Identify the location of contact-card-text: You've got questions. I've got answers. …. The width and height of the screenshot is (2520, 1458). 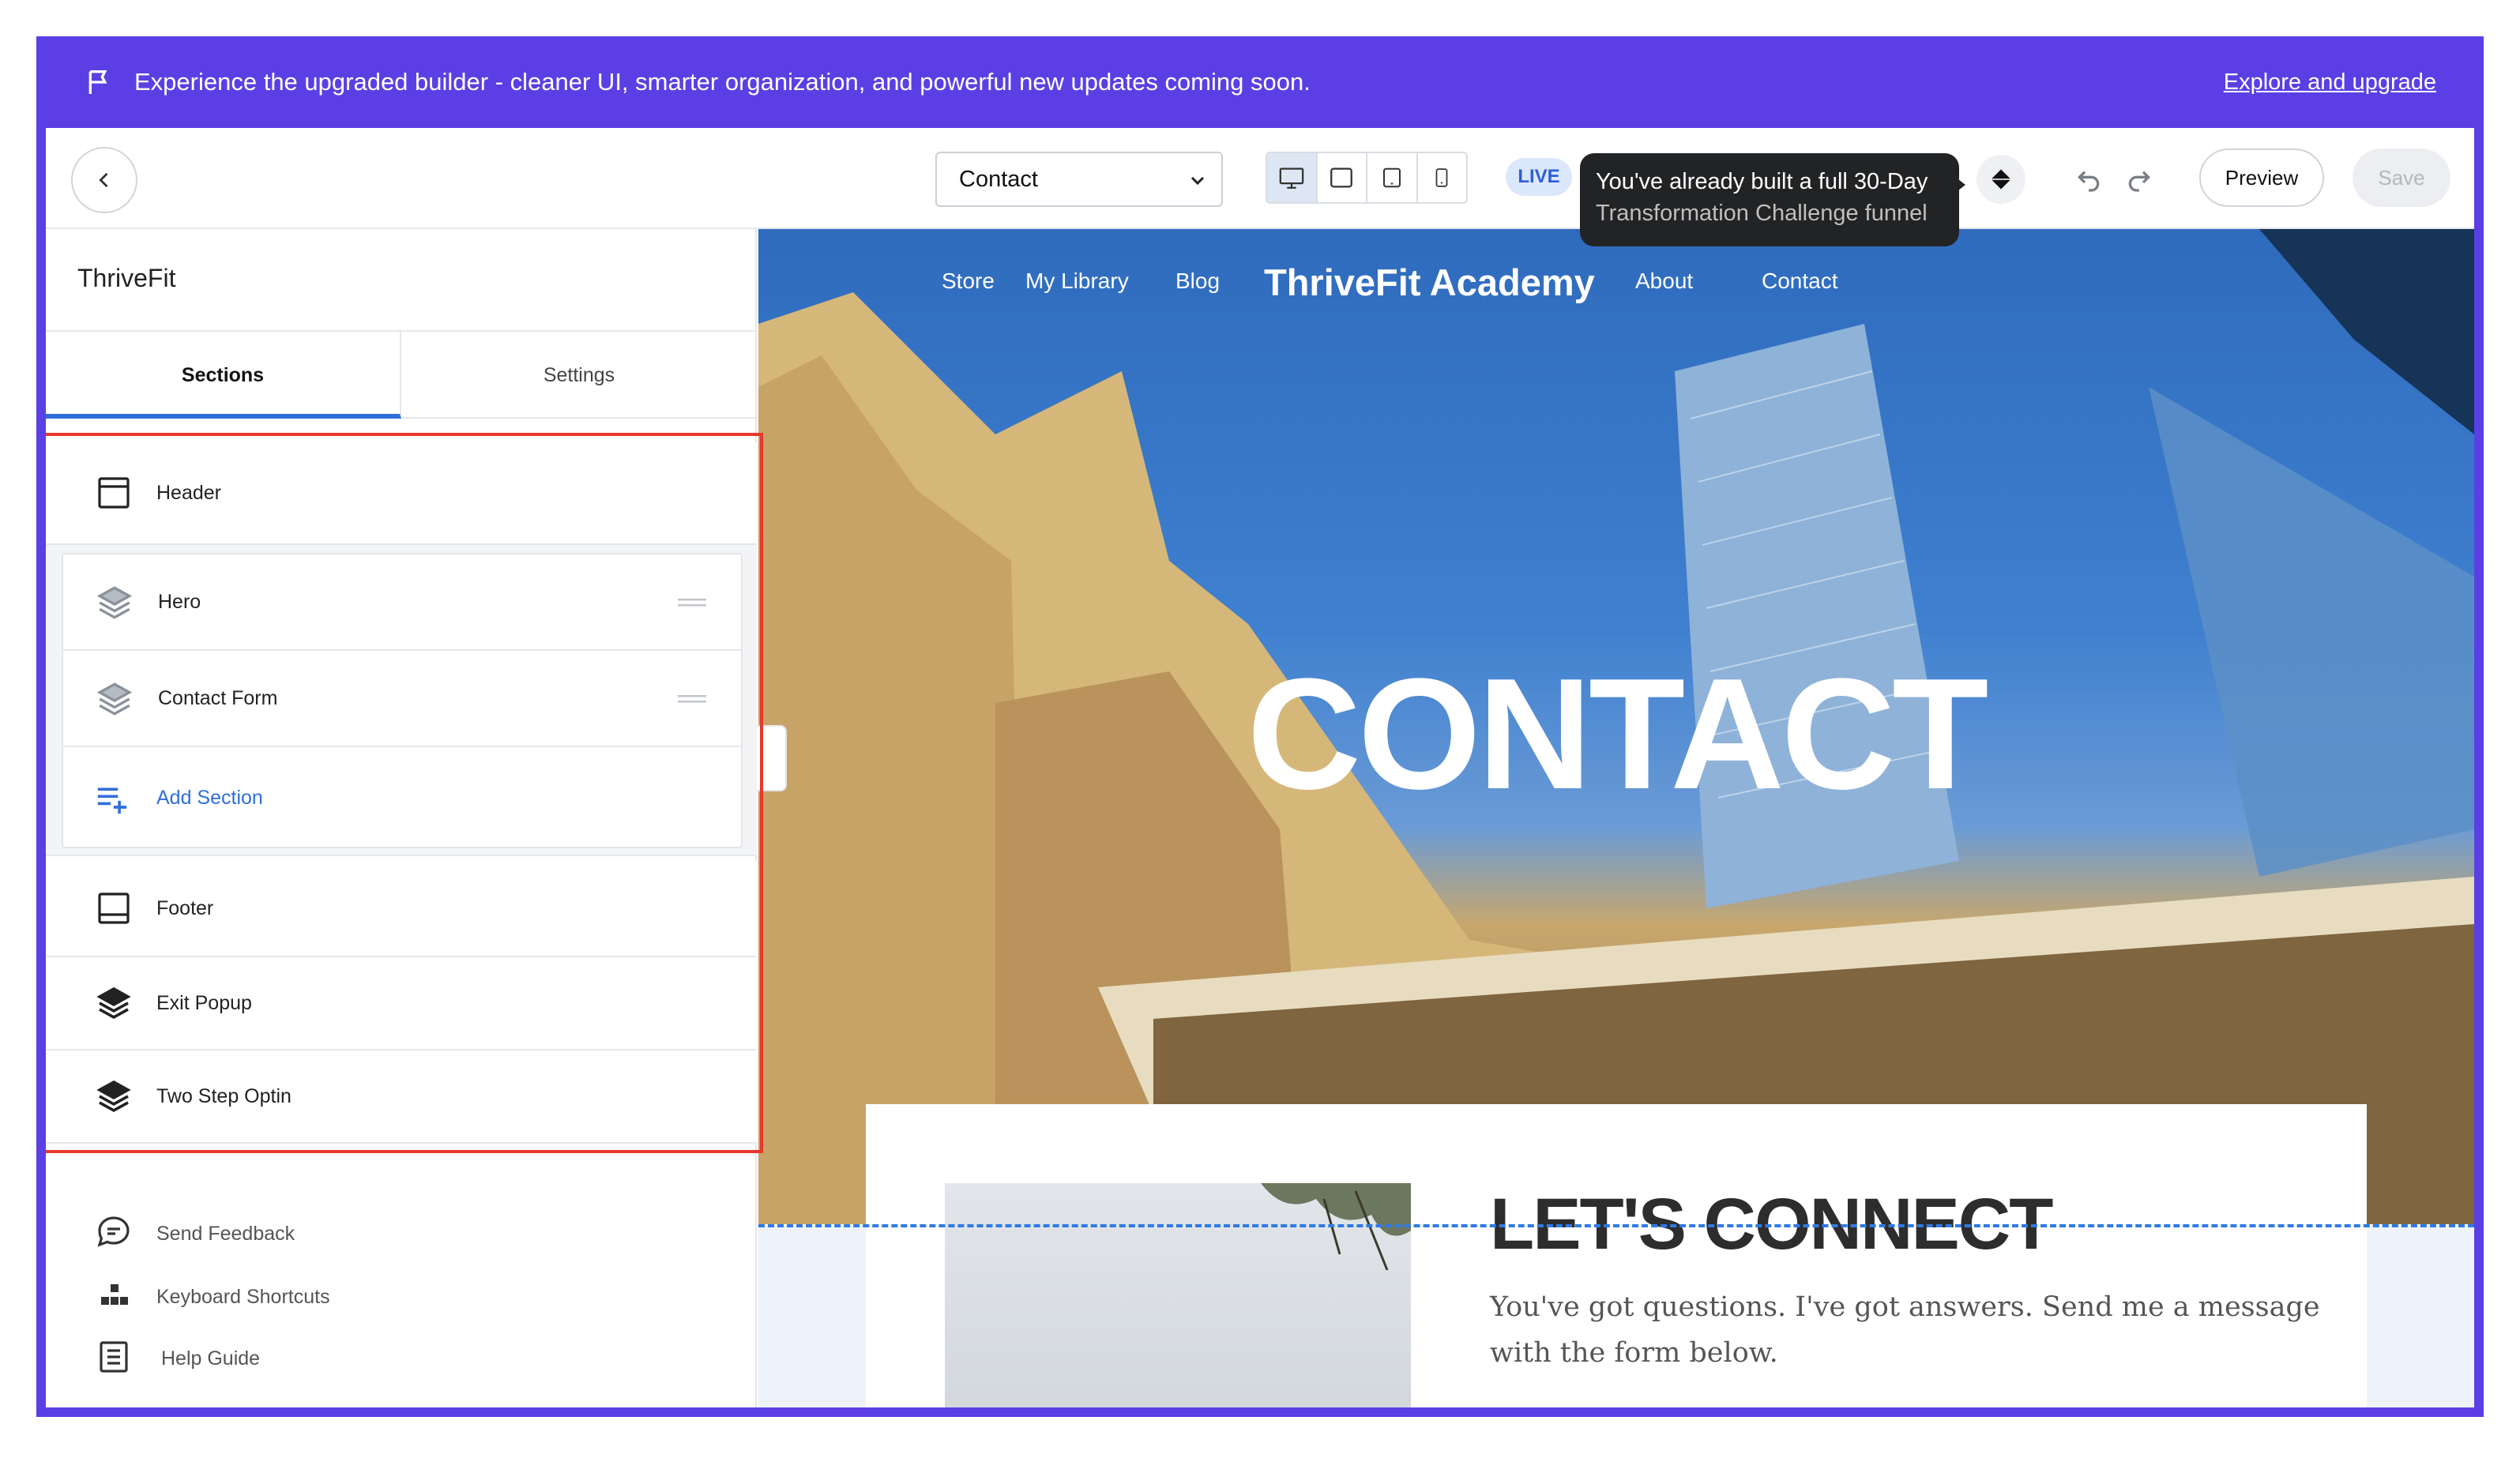
(1905, 1330).